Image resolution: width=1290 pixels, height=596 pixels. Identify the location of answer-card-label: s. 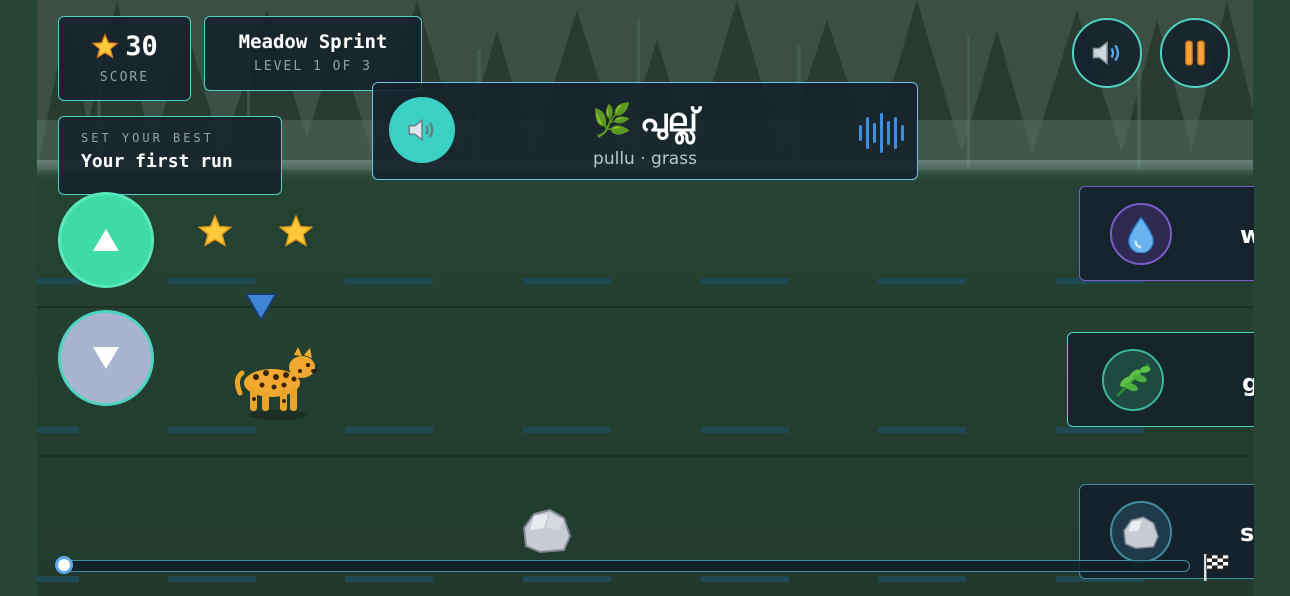
(1247, 533).